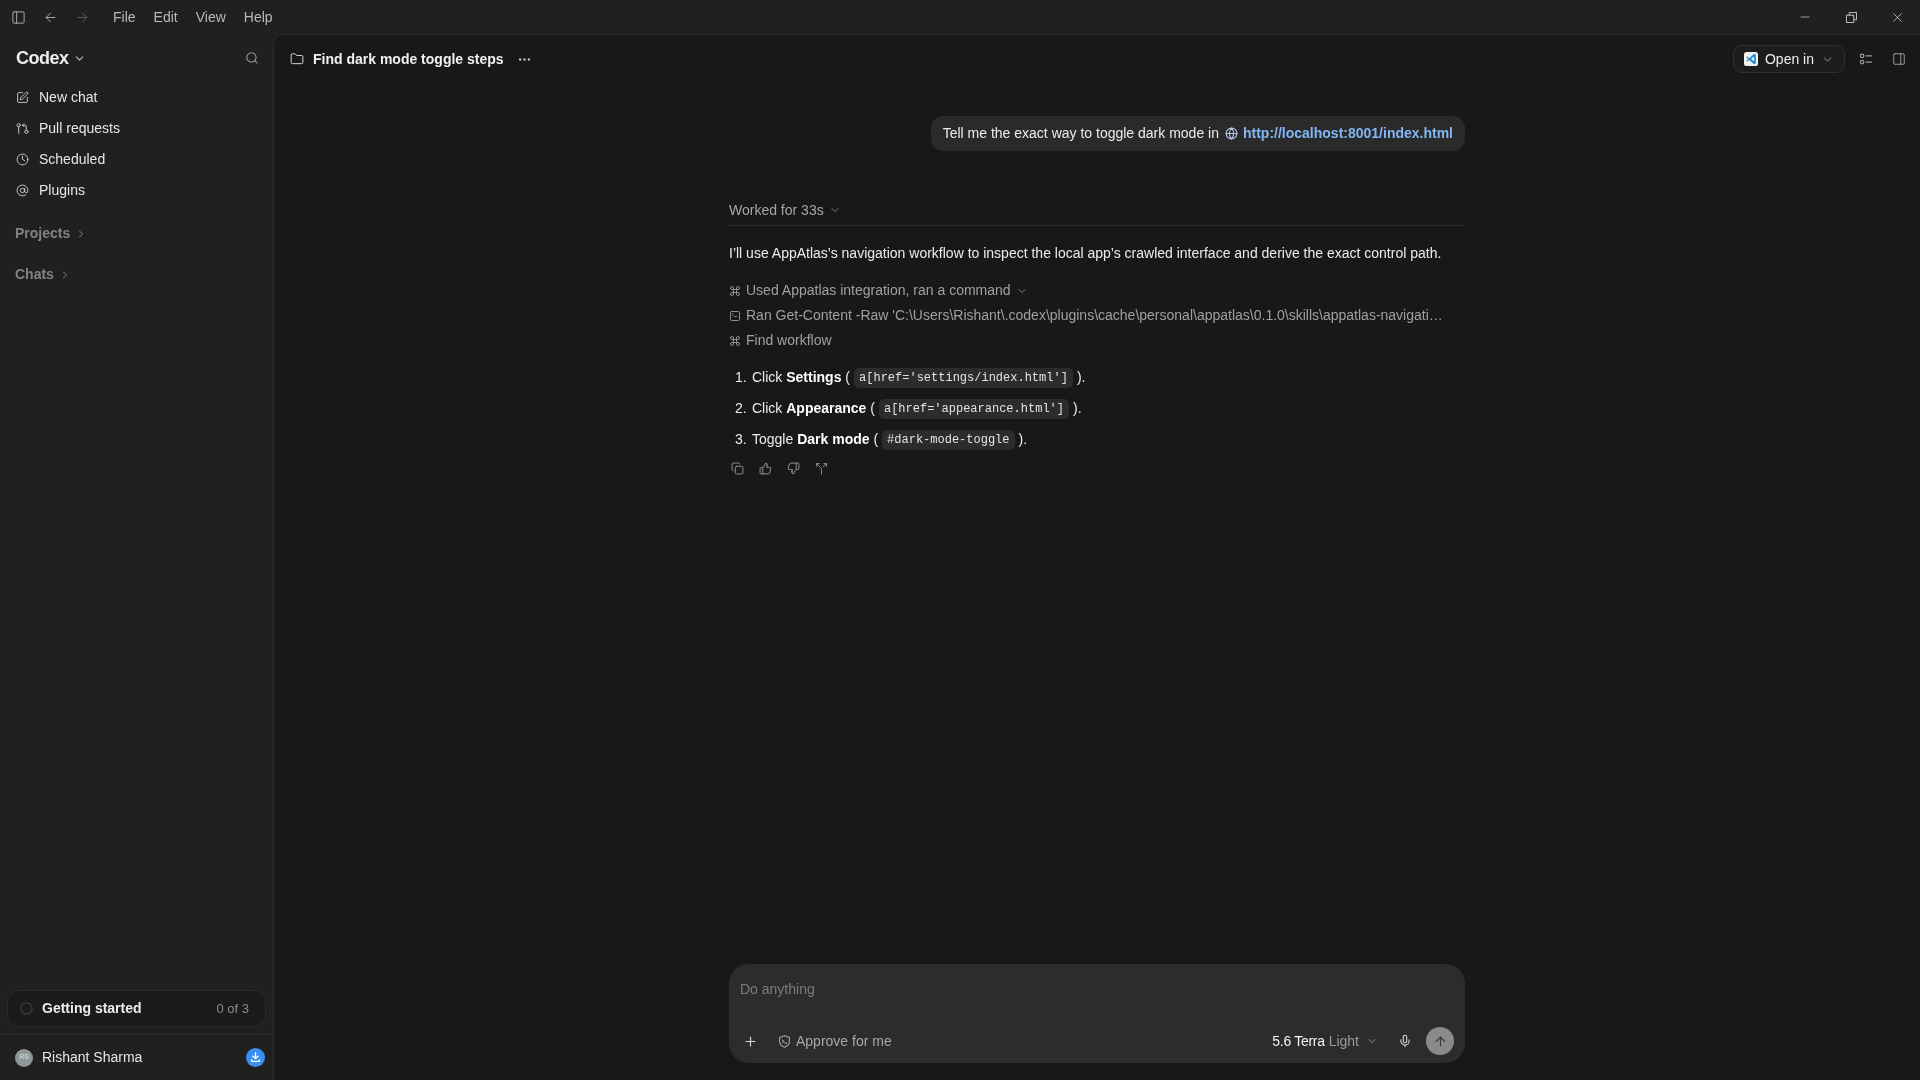 The image size is (1920, 1080). What do you see at coordinates (22, 97) in the screenshot?
I see `edit-icon` at bounding box center [22, 97].